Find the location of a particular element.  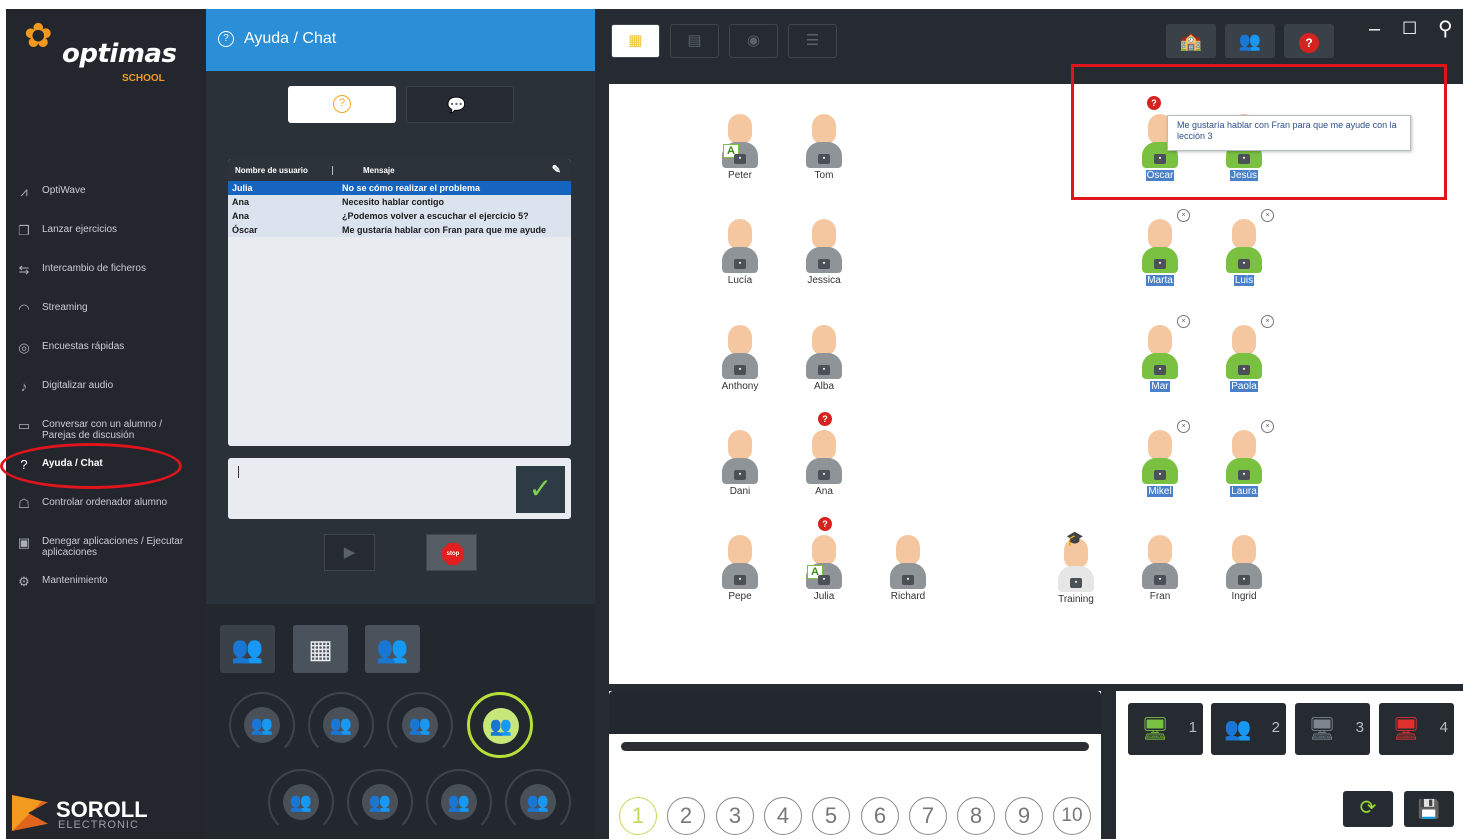

edit-icon: ✎ is located at coordinates (556, 169).